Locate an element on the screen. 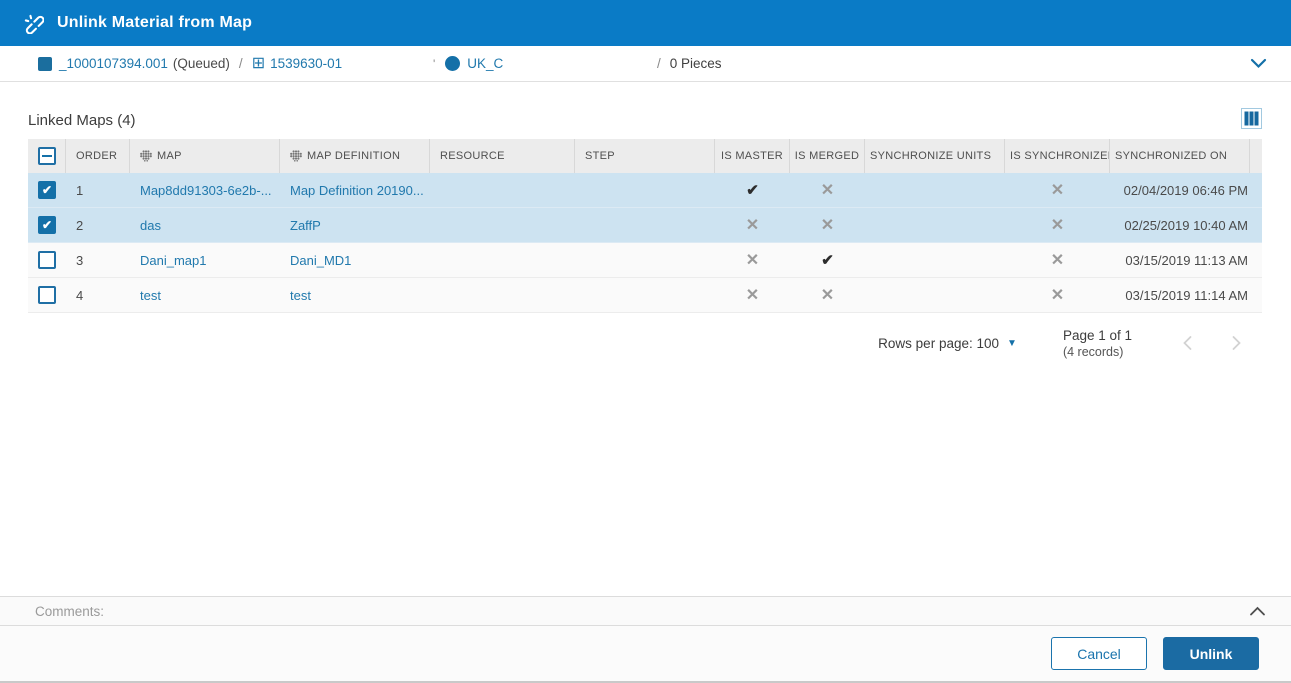 The image size is (1291, 683). page-title: Unlink Material from Map is located at coordinates (155, 22).